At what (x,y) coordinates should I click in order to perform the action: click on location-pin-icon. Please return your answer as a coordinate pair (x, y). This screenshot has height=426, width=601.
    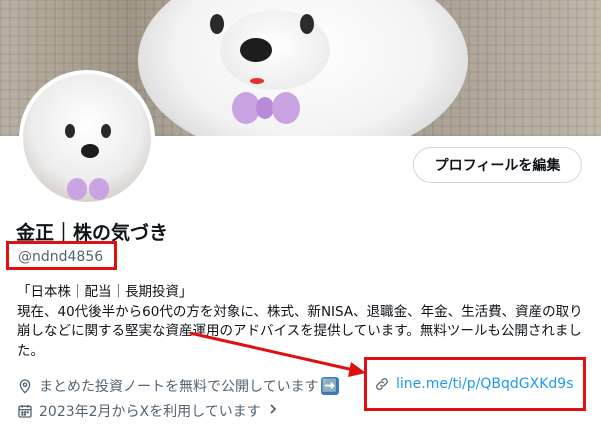
    Looking at the image, I should click on (25, 386).